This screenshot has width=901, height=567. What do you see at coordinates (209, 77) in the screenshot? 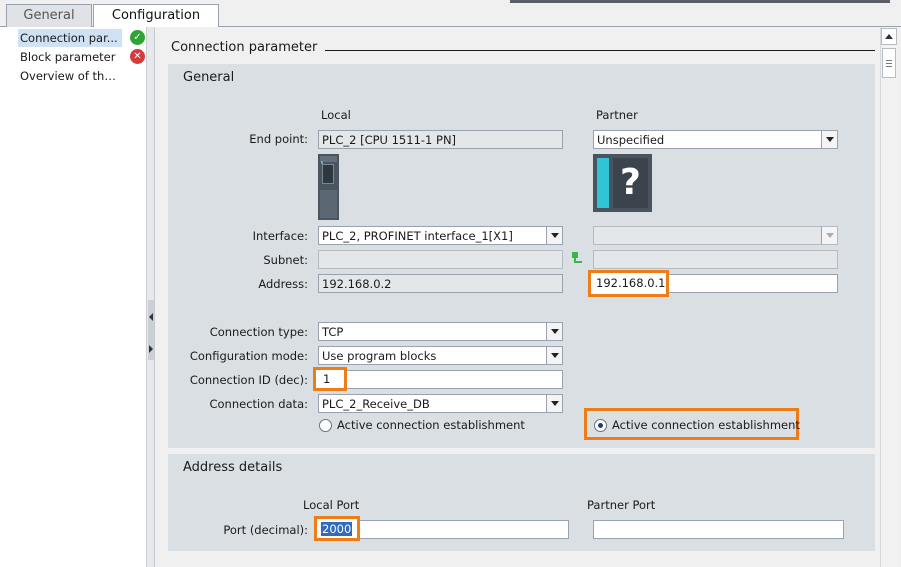
I see `general-section-title: General` at bounding box center [209, 77].